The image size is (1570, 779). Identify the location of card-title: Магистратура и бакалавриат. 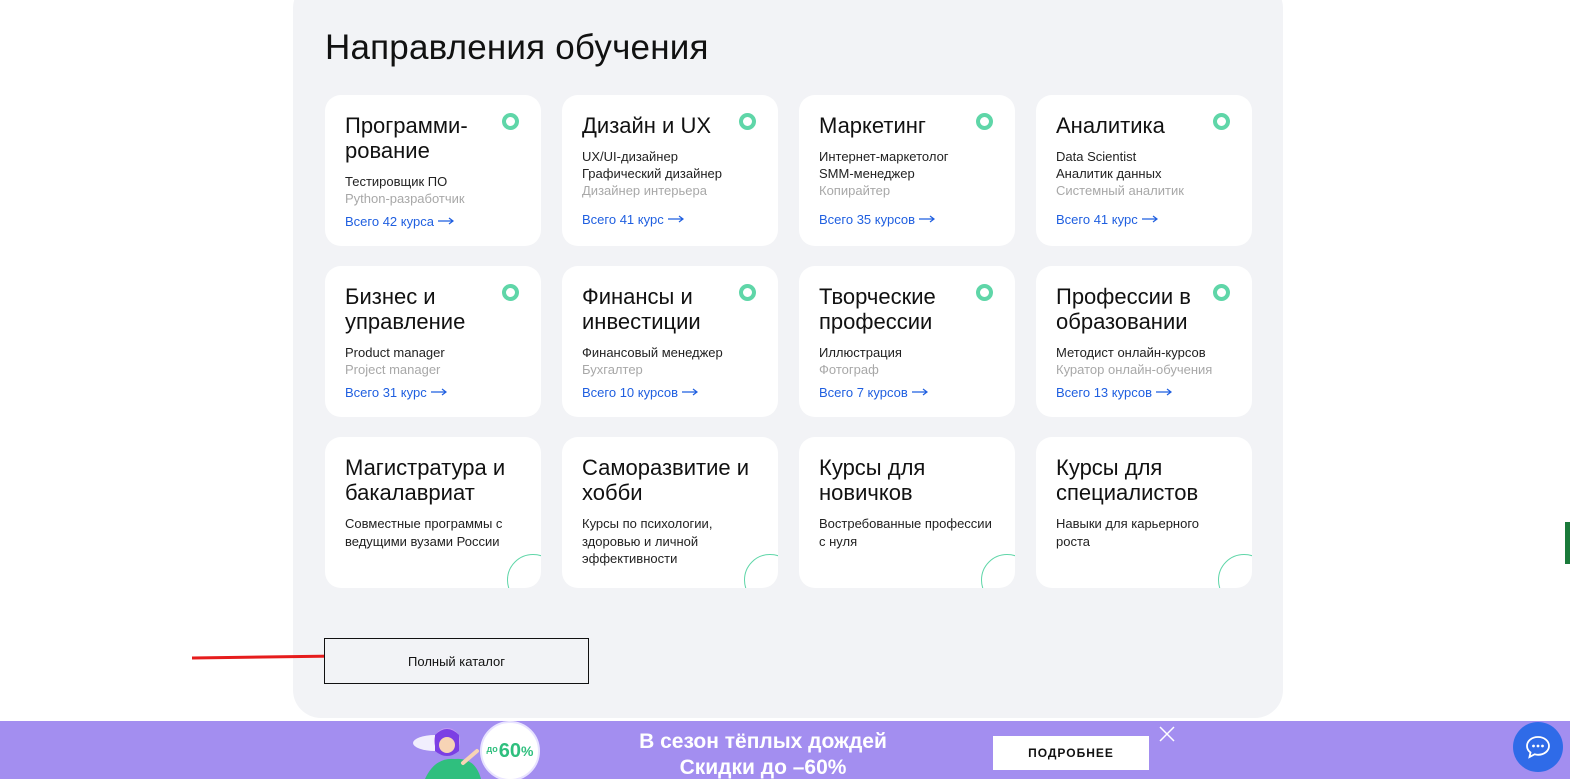
(425, 480).